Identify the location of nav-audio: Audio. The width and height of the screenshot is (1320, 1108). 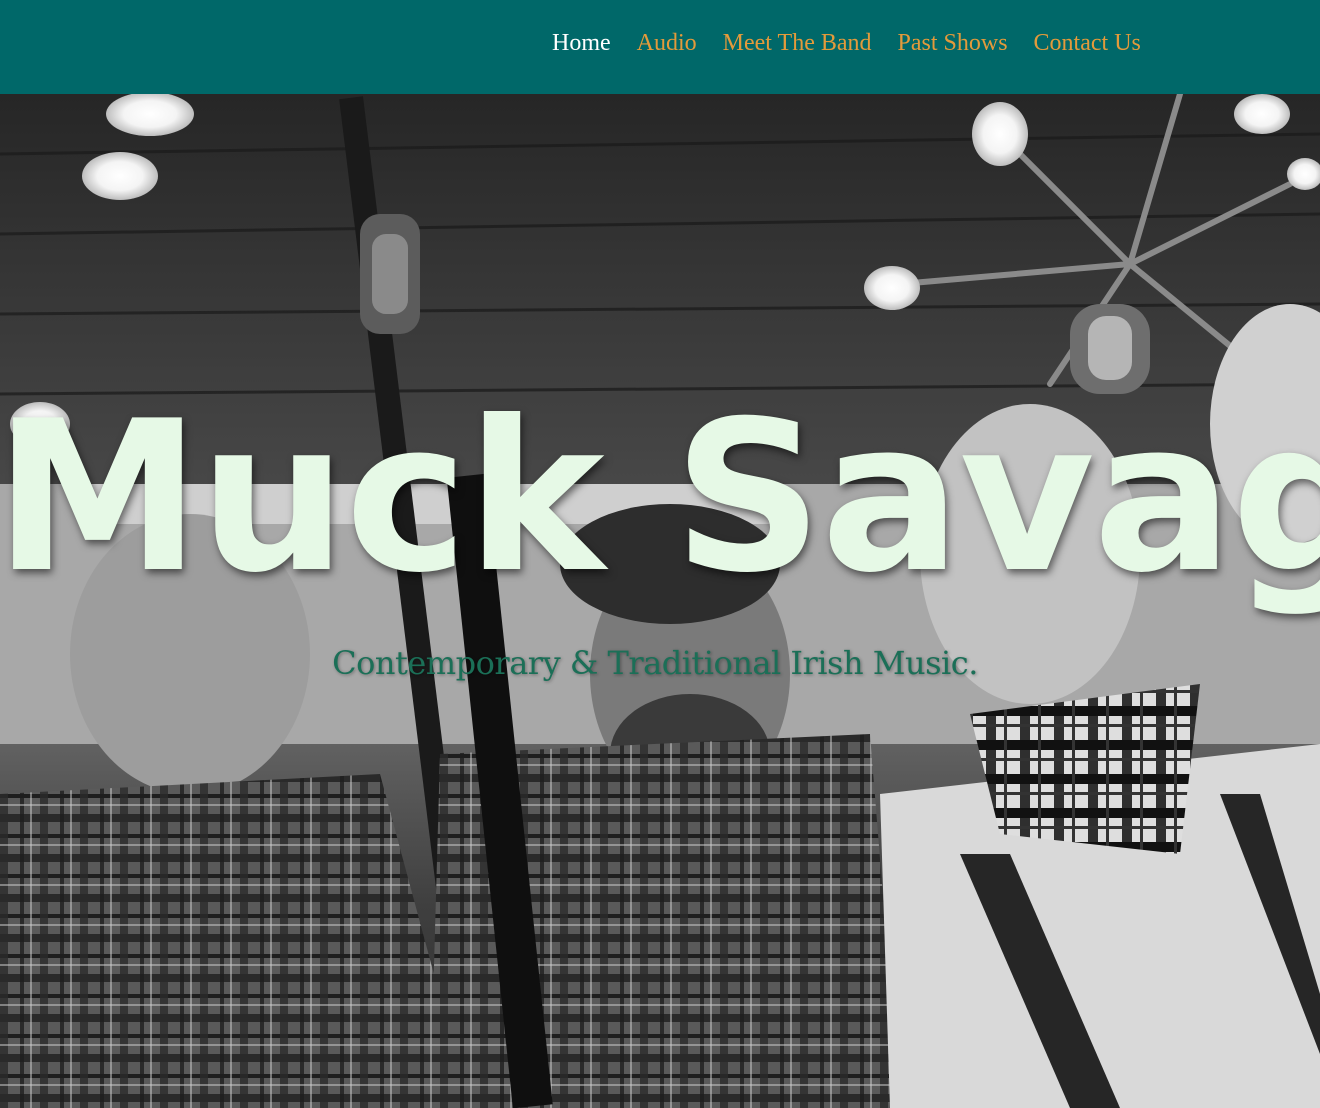
(667, 43).